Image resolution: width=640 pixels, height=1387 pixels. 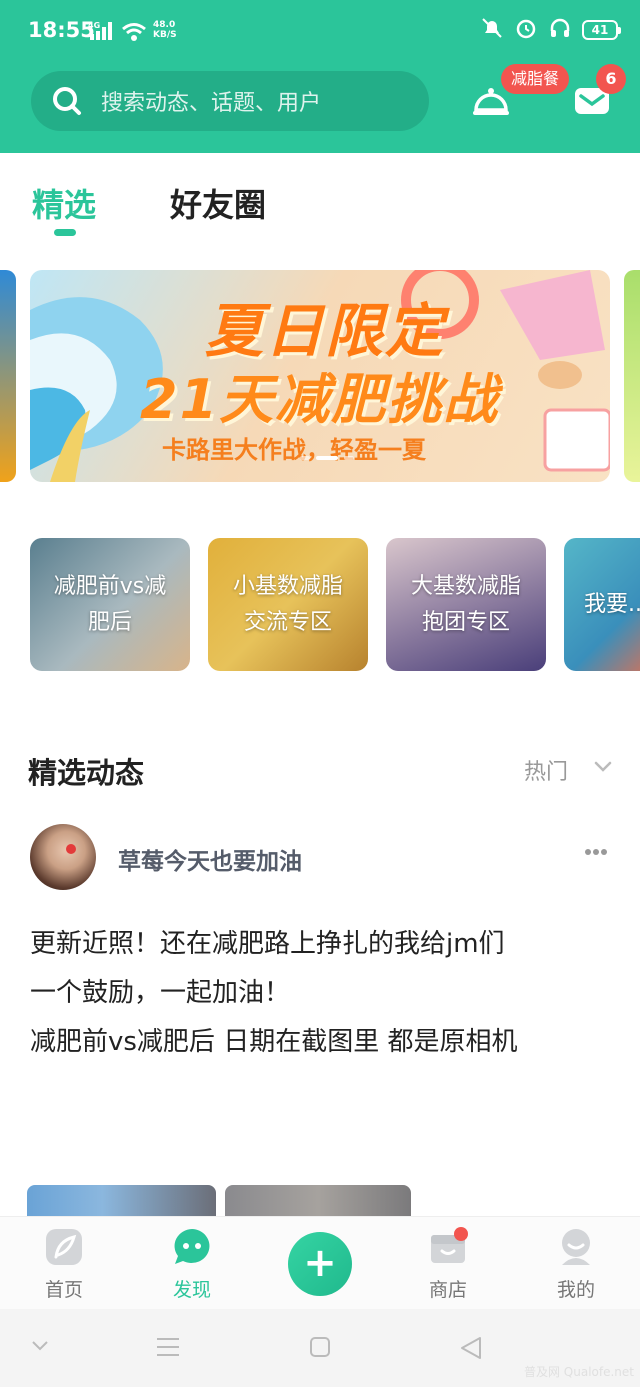 I want to click on sort-dropdown: 热门, so click(x=546, y=770).